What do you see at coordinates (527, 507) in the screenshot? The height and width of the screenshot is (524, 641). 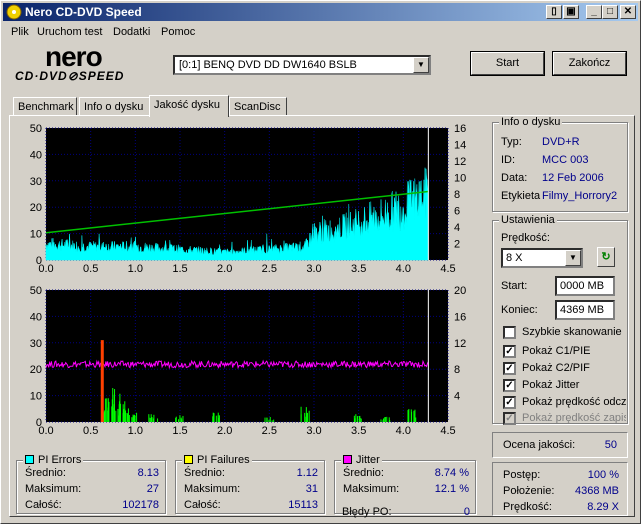 I see `speed-readout-label: Prędkość:` at bounding box center [527, 507].